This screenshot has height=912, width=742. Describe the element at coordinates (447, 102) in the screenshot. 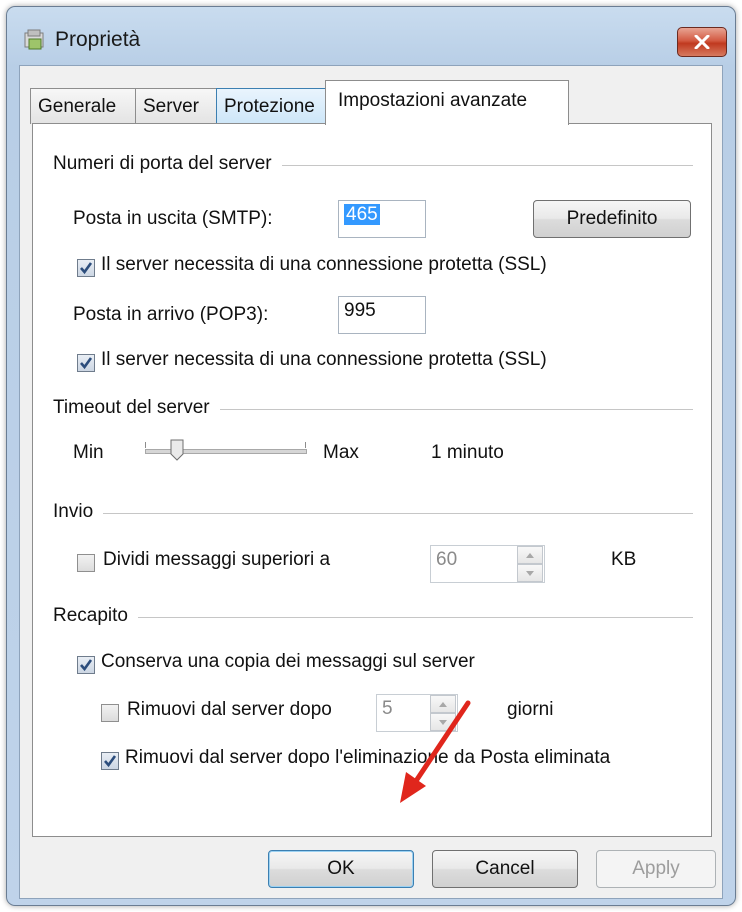

I see `tab-impostazioni-avanzate: Impostazioni avanzate` at that location.